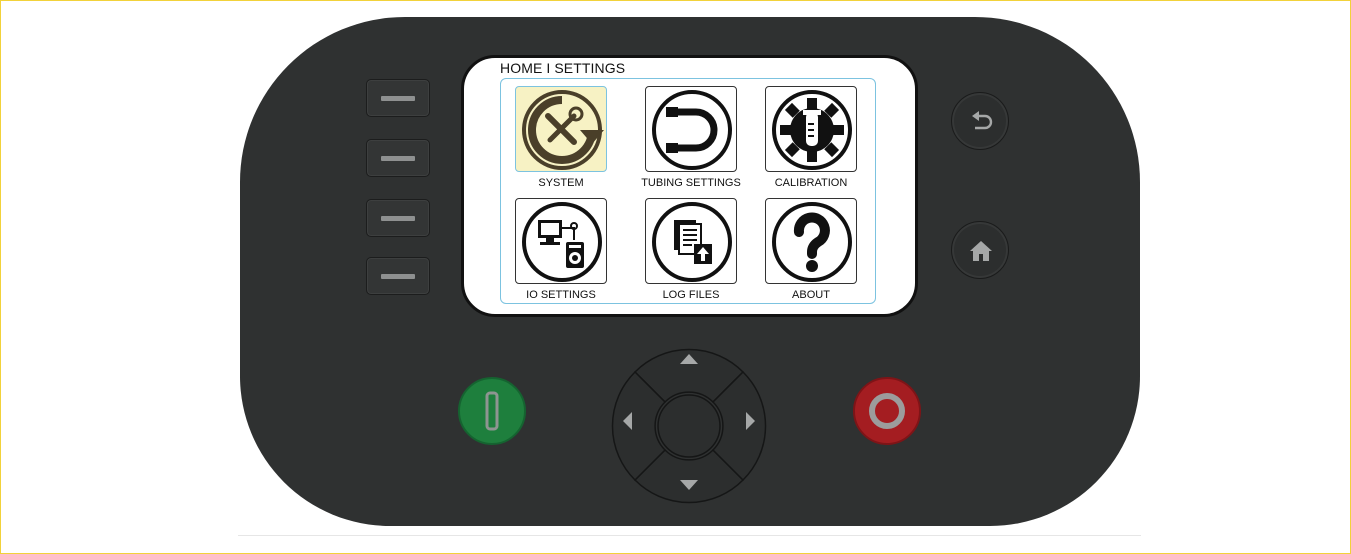 The width and height of the screenshot is (1351, 554). I want to click on start-power-i-icon, so click(492, 411).